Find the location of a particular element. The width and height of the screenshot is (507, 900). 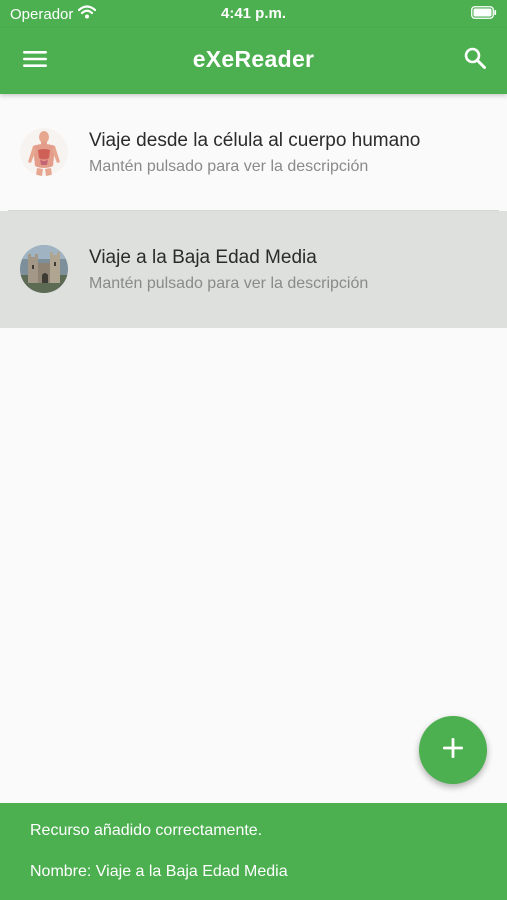

app-title: eXeReader is located at coordinates (253, 59).